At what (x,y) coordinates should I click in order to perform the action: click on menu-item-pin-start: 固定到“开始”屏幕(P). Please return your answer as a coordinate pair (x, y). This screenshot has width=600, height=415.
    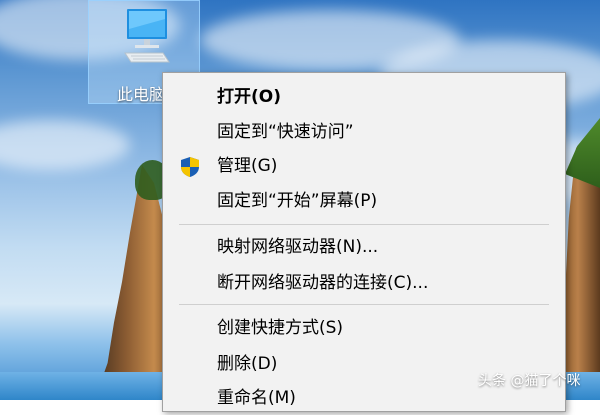
    Looking at the image, I should click on (364, 201).